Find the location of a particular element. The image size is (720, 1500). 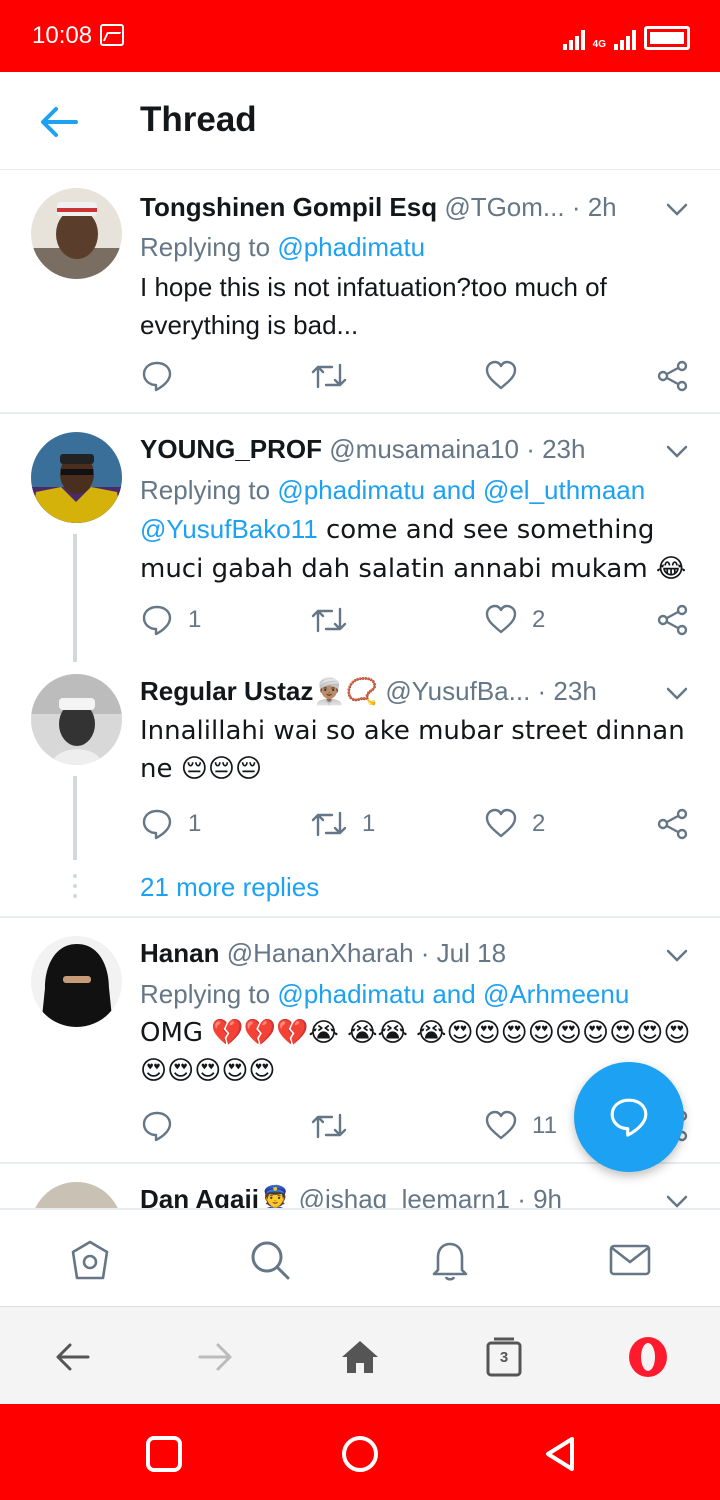

thread-dots is located at coordinates (75, 889).